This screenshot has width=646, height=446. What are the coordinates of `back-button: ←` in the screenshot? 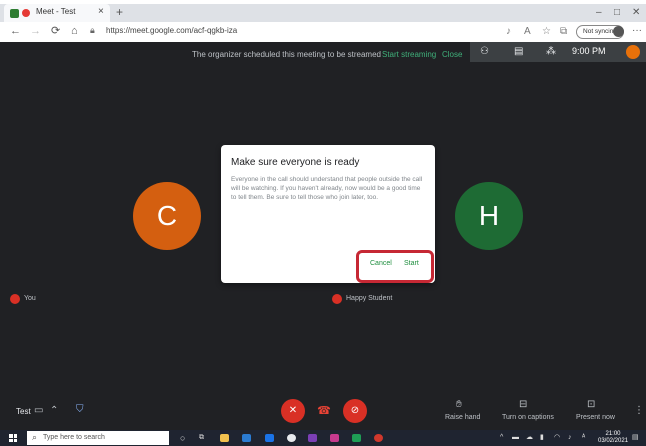 It's located at (15, 31).